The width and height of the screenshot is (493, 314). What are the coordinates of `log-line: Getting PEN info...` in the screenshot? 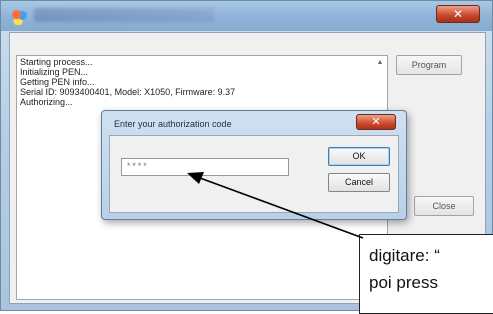 It's located at (57, 82).